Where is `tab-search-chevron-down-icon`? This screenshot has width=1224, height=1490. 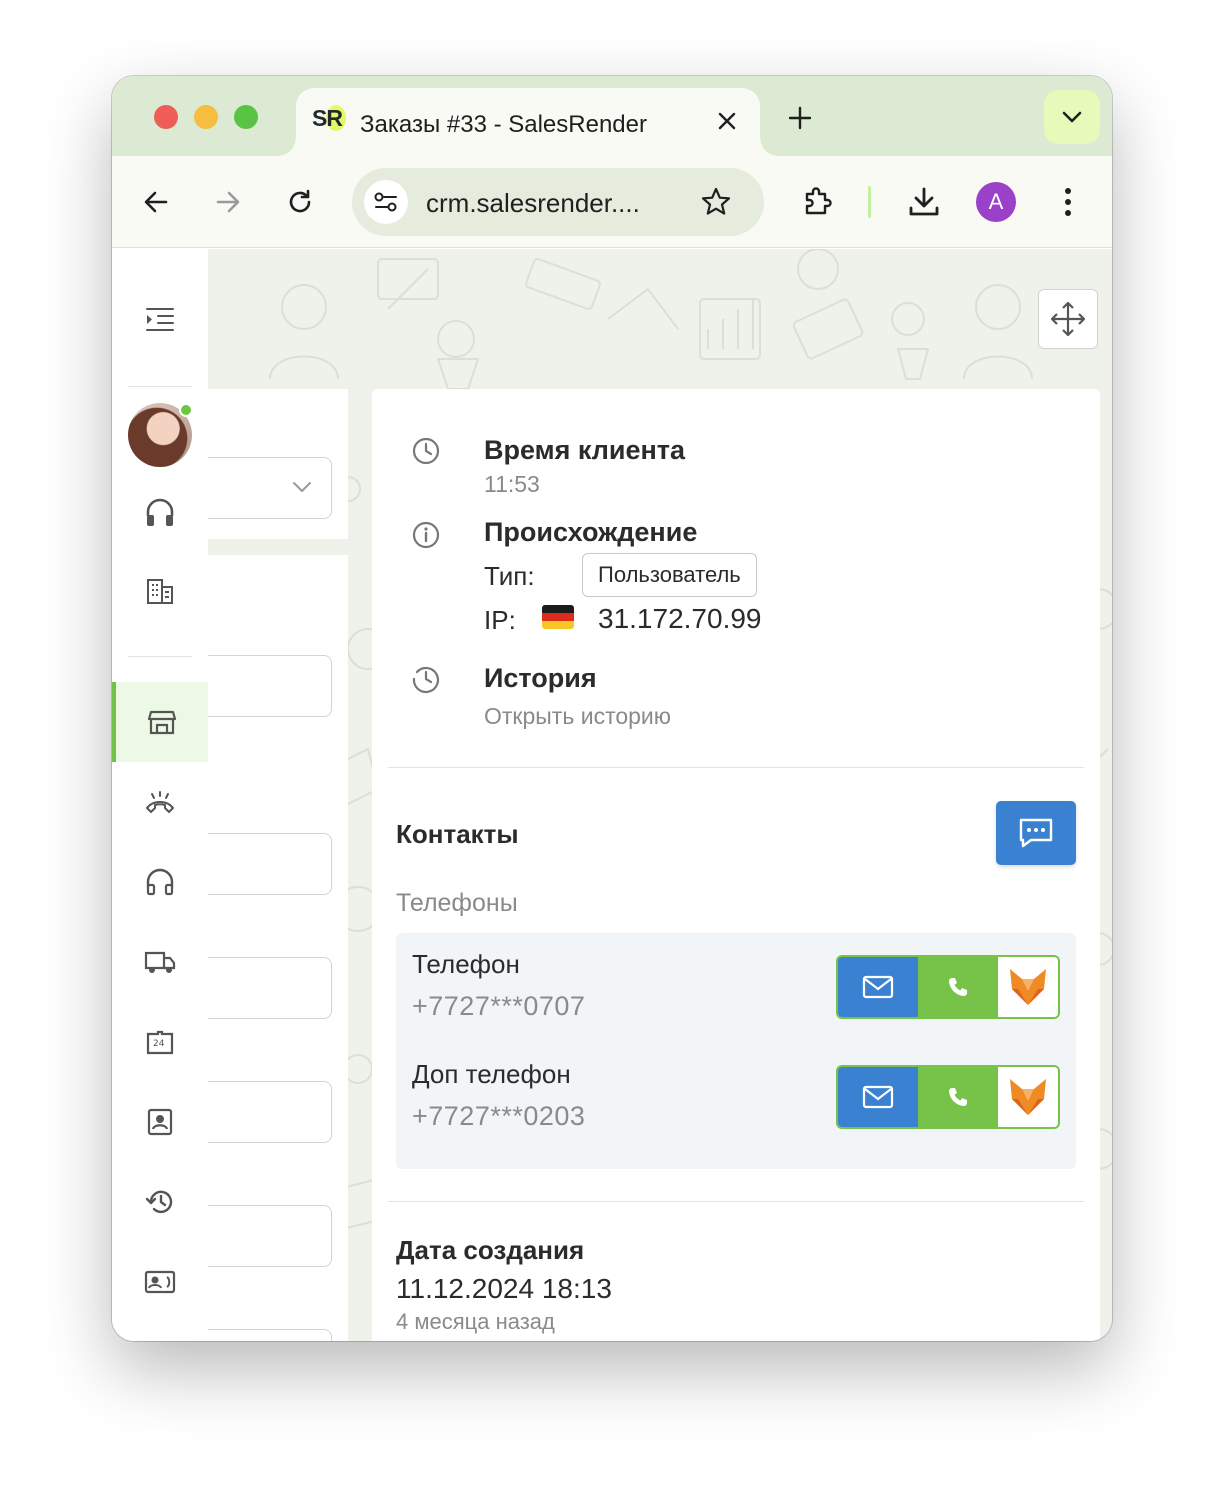
tab-search-chevron-down-icon is located at coordinates (1072, 117).